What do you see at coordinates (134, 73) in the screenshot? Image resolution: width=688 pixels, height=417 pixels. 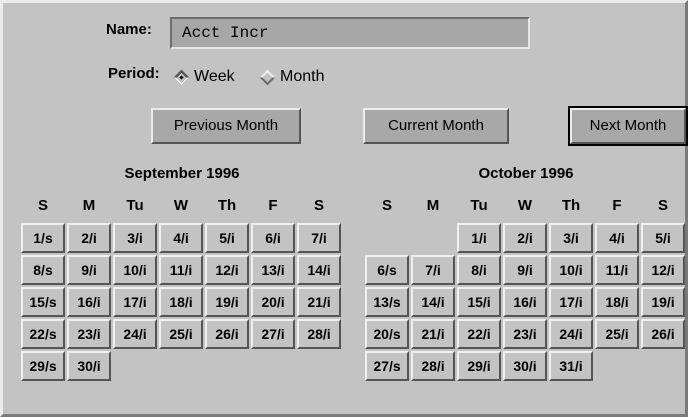 I see `period-label: Period:` at bounding box center [134, 73].